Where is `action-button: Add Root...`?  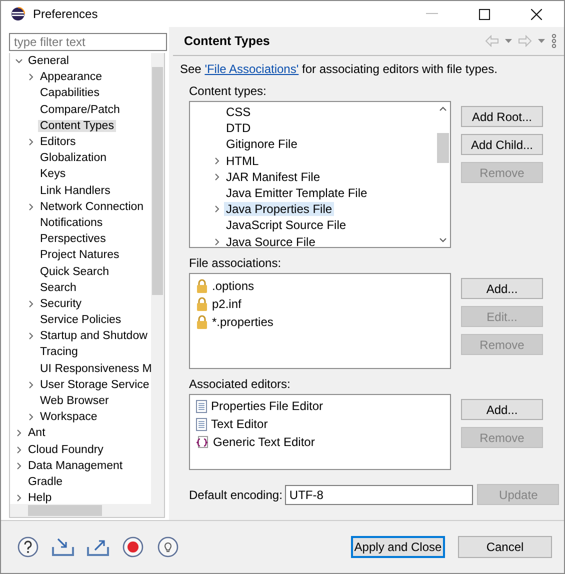 action-button: Add Root... is located at coordinates (502, 116).